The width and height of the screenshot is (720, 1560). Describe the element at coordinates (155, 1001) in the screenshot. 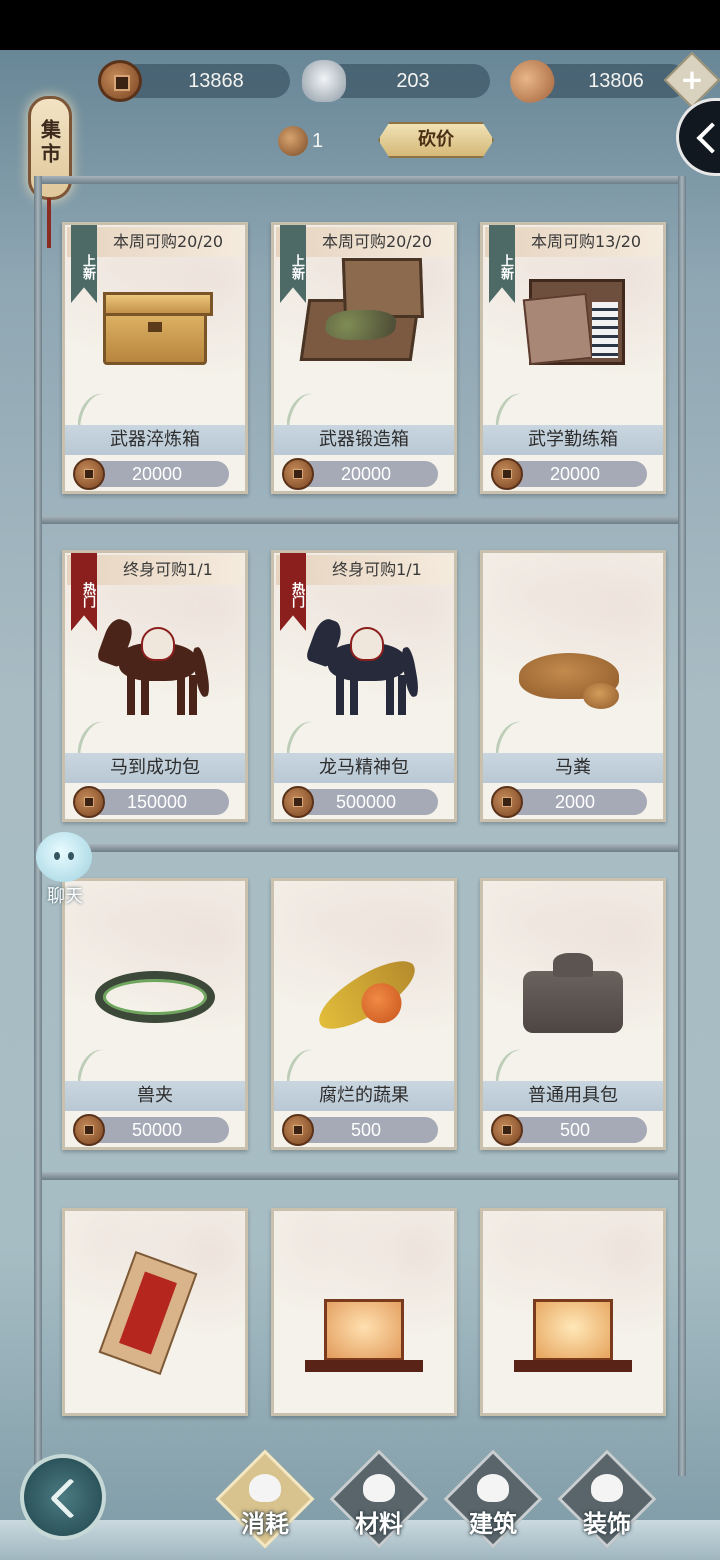

I see `beast-trap-icon` at that location.